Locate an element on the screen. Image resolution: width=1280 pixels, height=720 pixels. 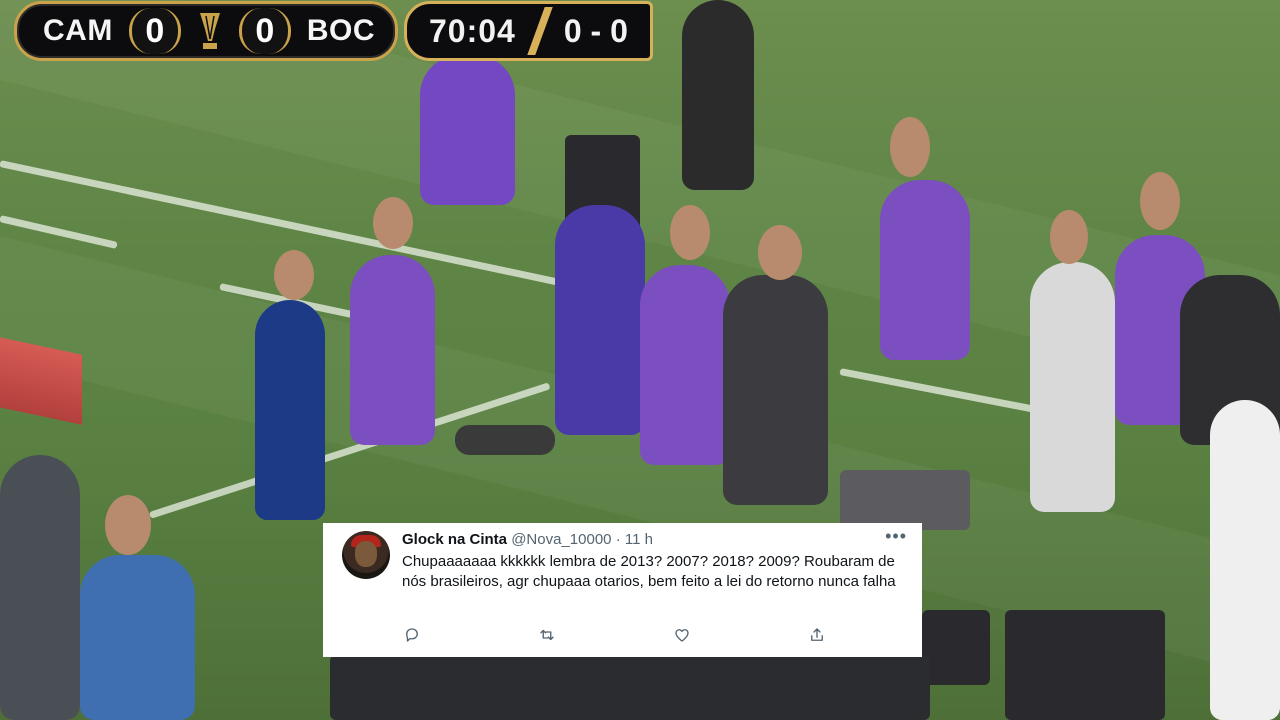
avatar is located at coordinates (366, 555).